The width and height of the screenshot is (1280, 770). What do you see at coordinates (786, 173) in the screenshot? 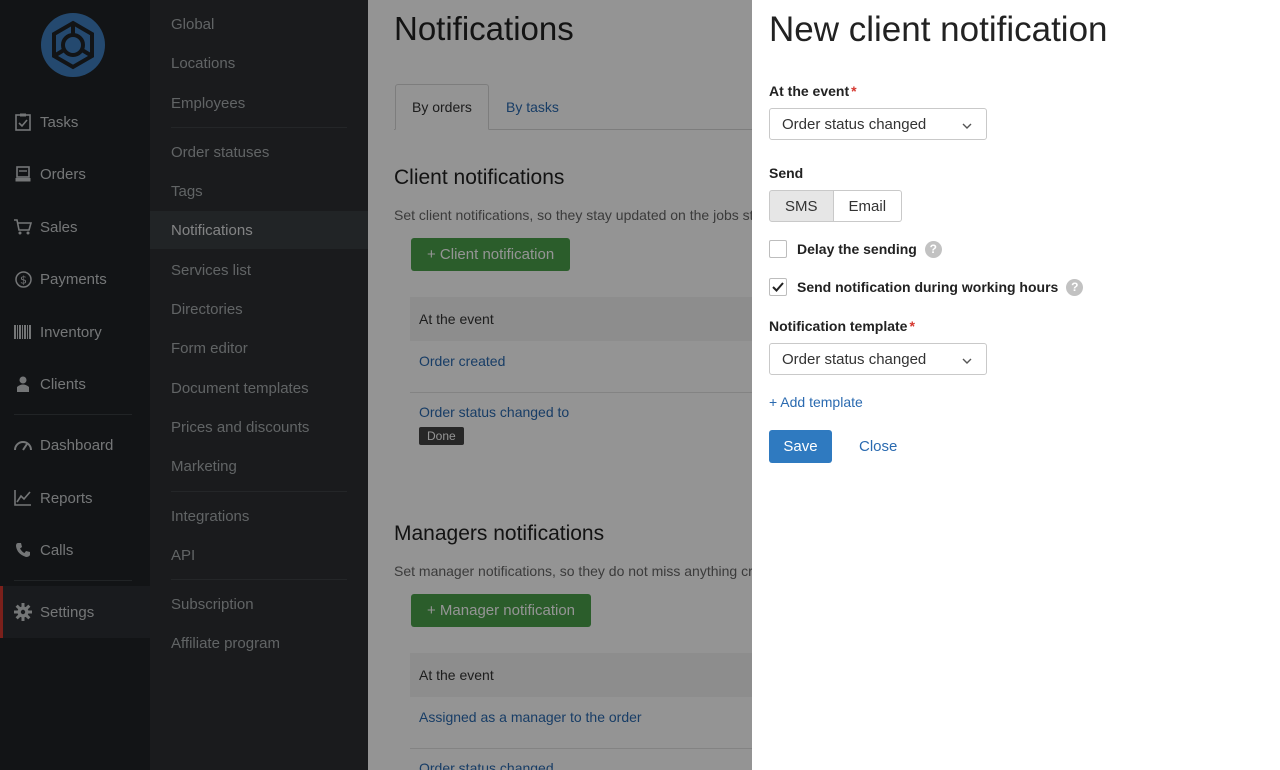
I see `send-label: Send` at bounding box center [786, 173].